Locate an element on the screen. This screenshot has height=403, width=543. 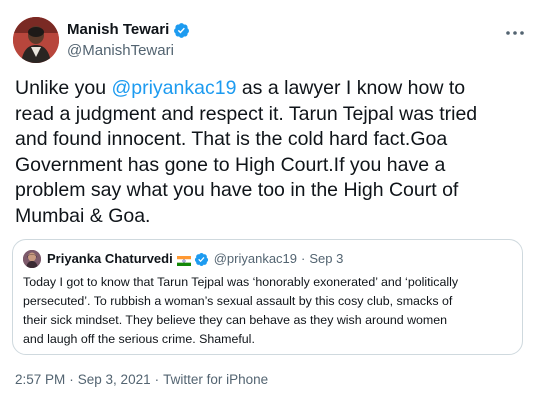
author-avatar is located at coordinates (36, 40).